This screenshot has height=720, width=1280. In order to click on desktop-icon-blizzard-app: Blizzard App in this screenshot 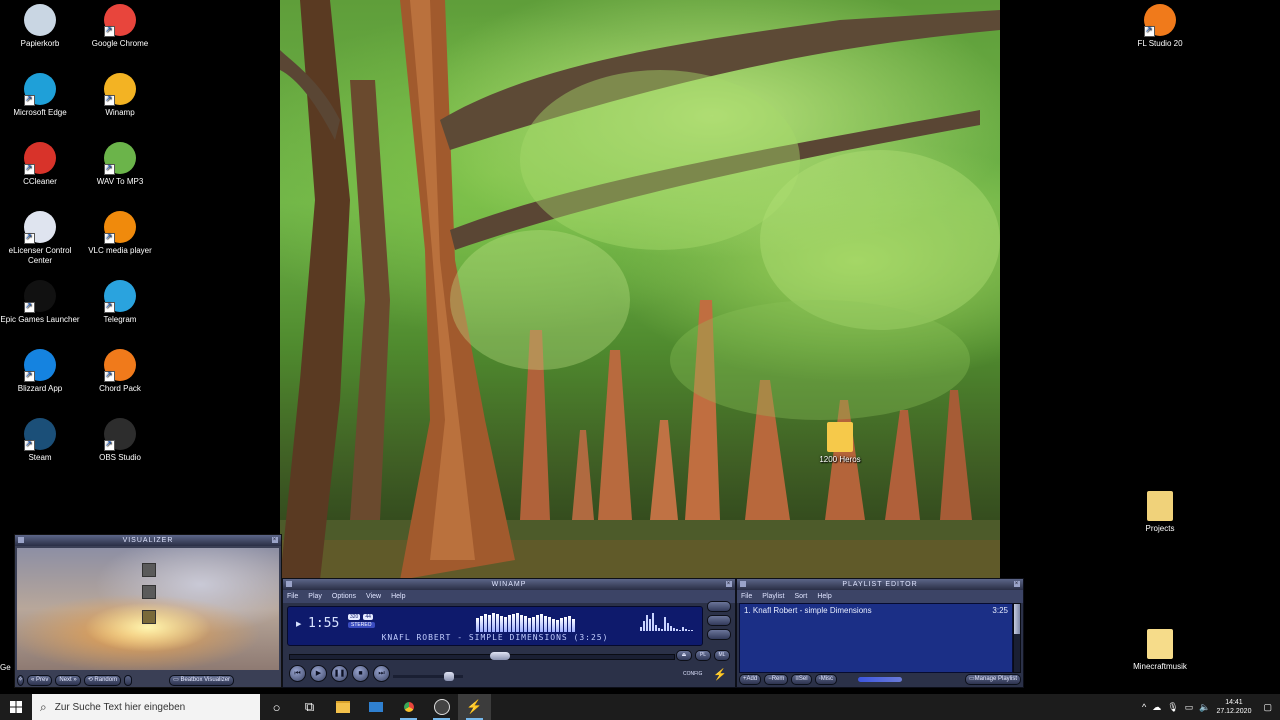, I will do `click(40, 371)`.